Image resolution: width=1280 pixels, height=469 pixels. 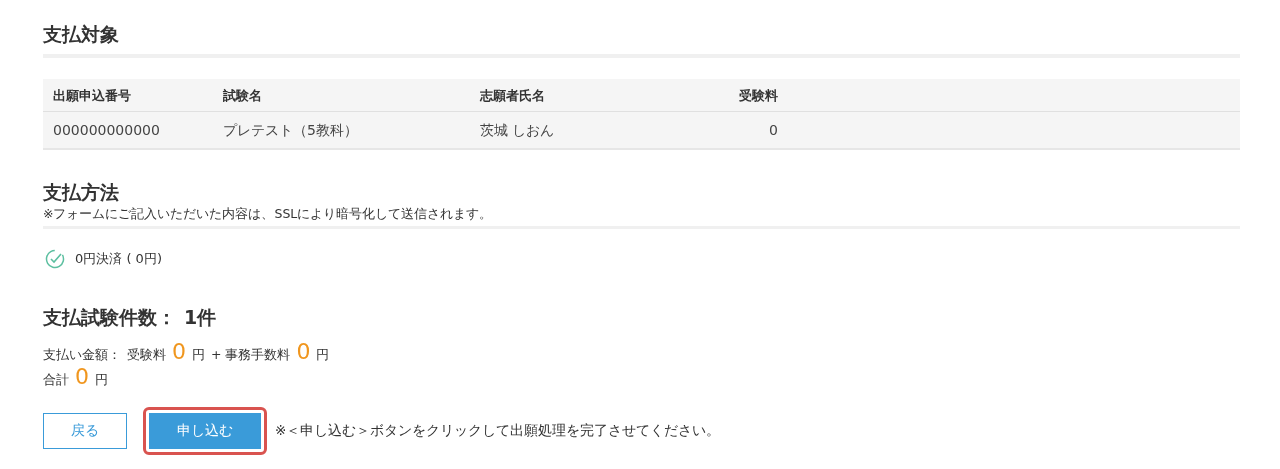 What do you see at coordinates (106, 130) in the screenshot?
I see `table-cell-text: 000000000000` at bounding box center [106, 130].